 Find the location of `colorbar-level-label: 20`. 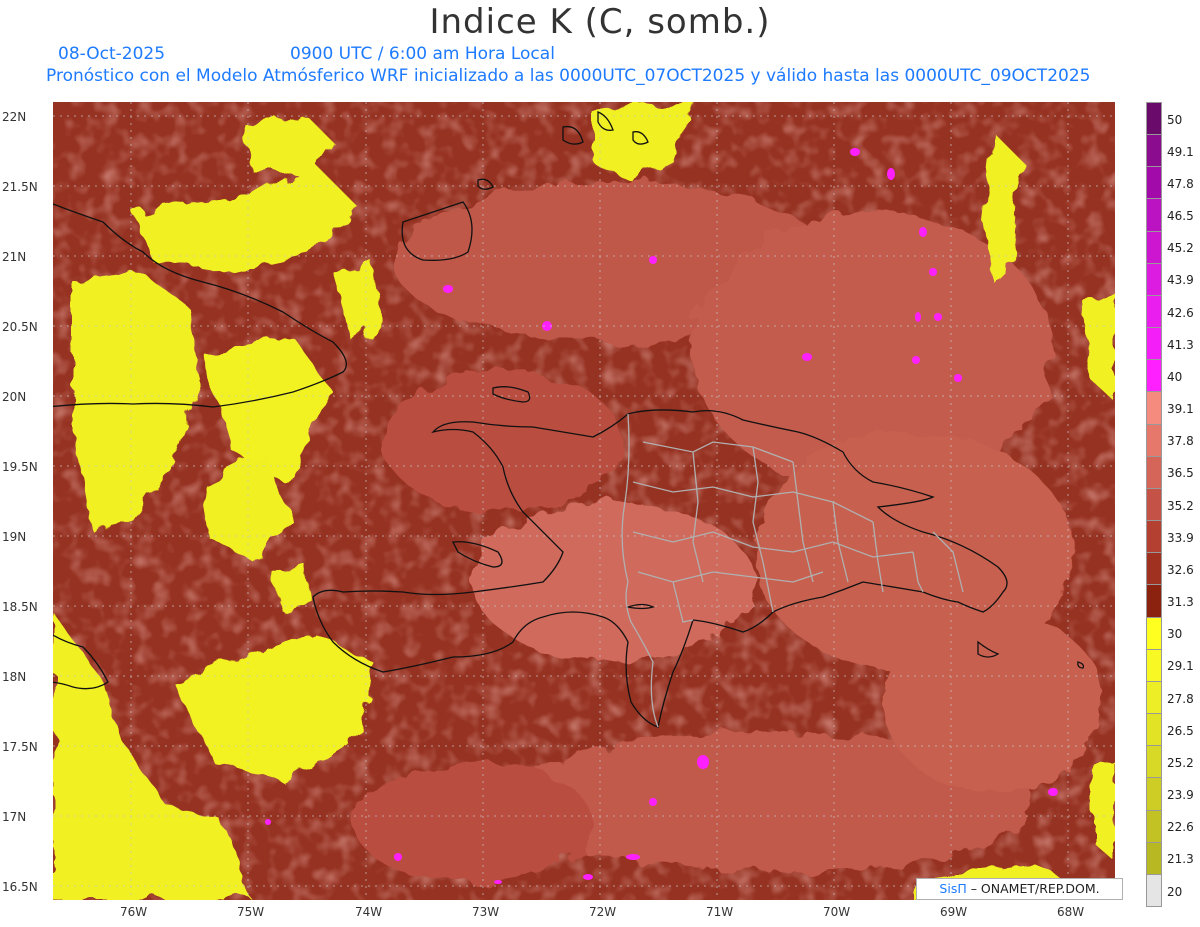

colorbar-level-label: 20 is located at coordinates (1175, 891).